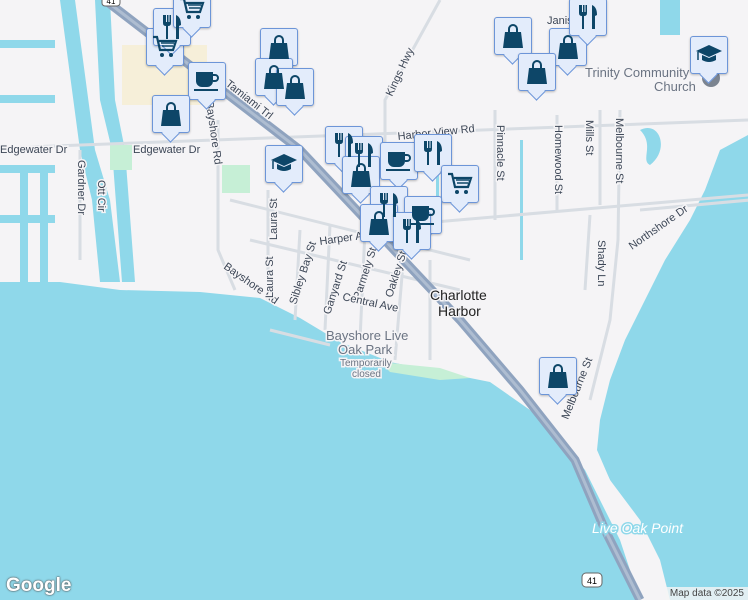 This screenshot has width=748, height=600. Describe the element at coordinates (675, 86) in the screenshot. I see `church-label: Church` at that location.